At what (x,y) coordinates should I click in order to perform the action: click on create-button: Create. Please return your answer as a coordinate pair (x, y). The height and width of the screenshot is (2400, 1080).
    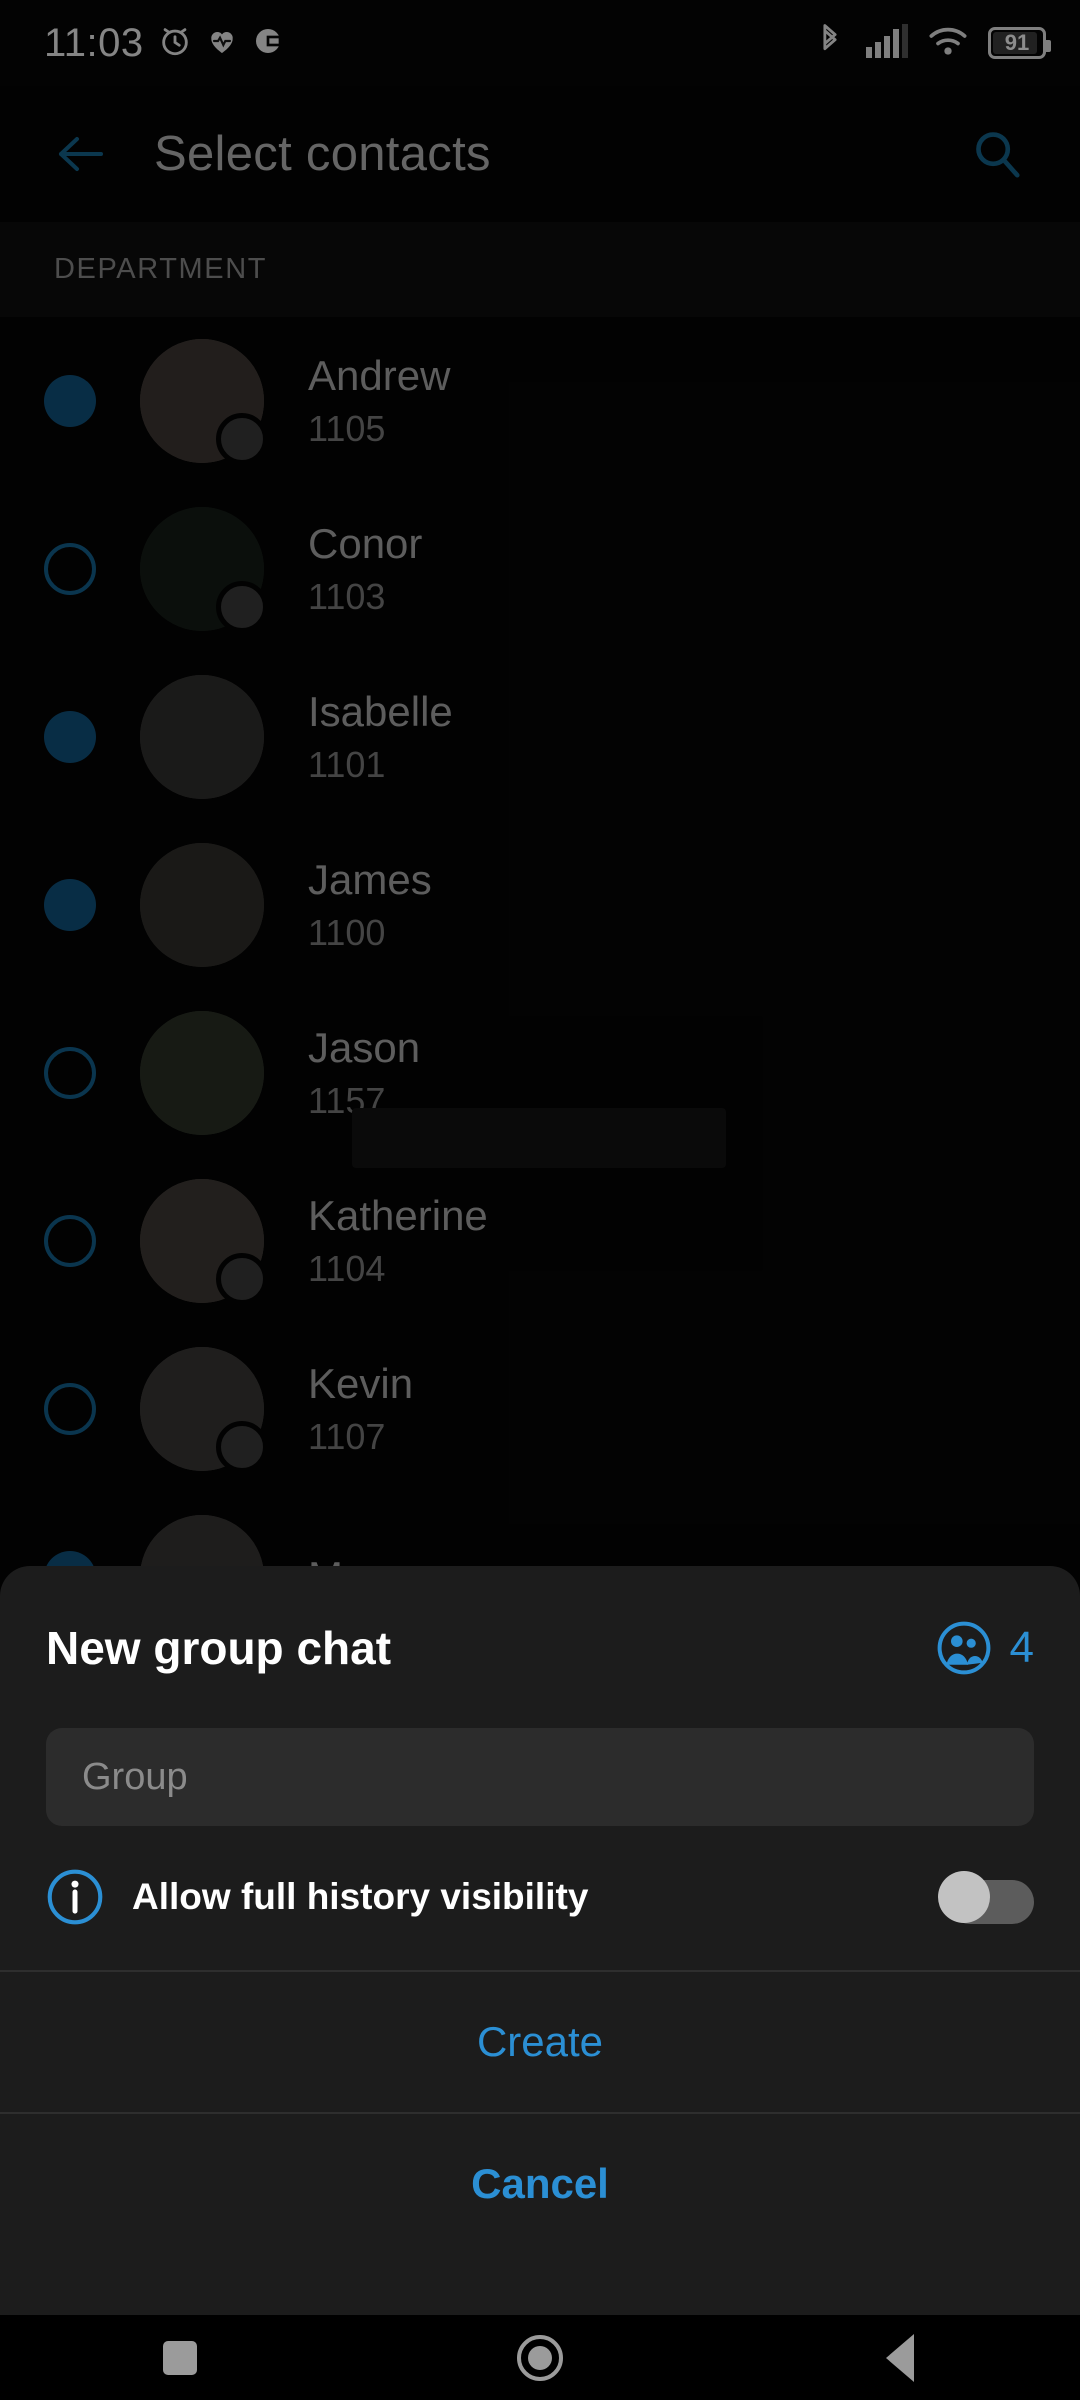
    Looking at the image, I should click on (540, 2042).